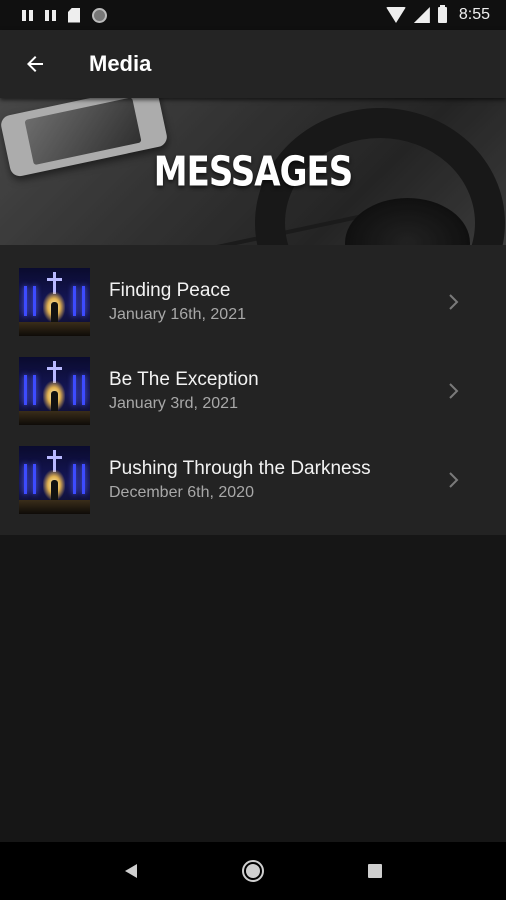 Image resolution: width=506 pixels, height=900 pixels. I want to click on message-date: December 6th, 2020, so click(181, 492).